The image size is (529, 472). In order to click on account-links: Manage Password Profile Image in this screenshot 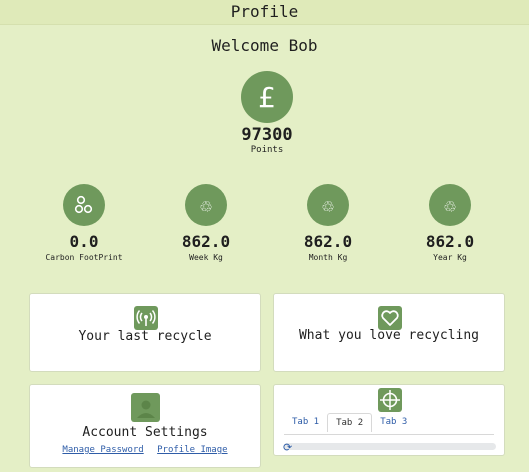, I will do `click(145, 450)`.